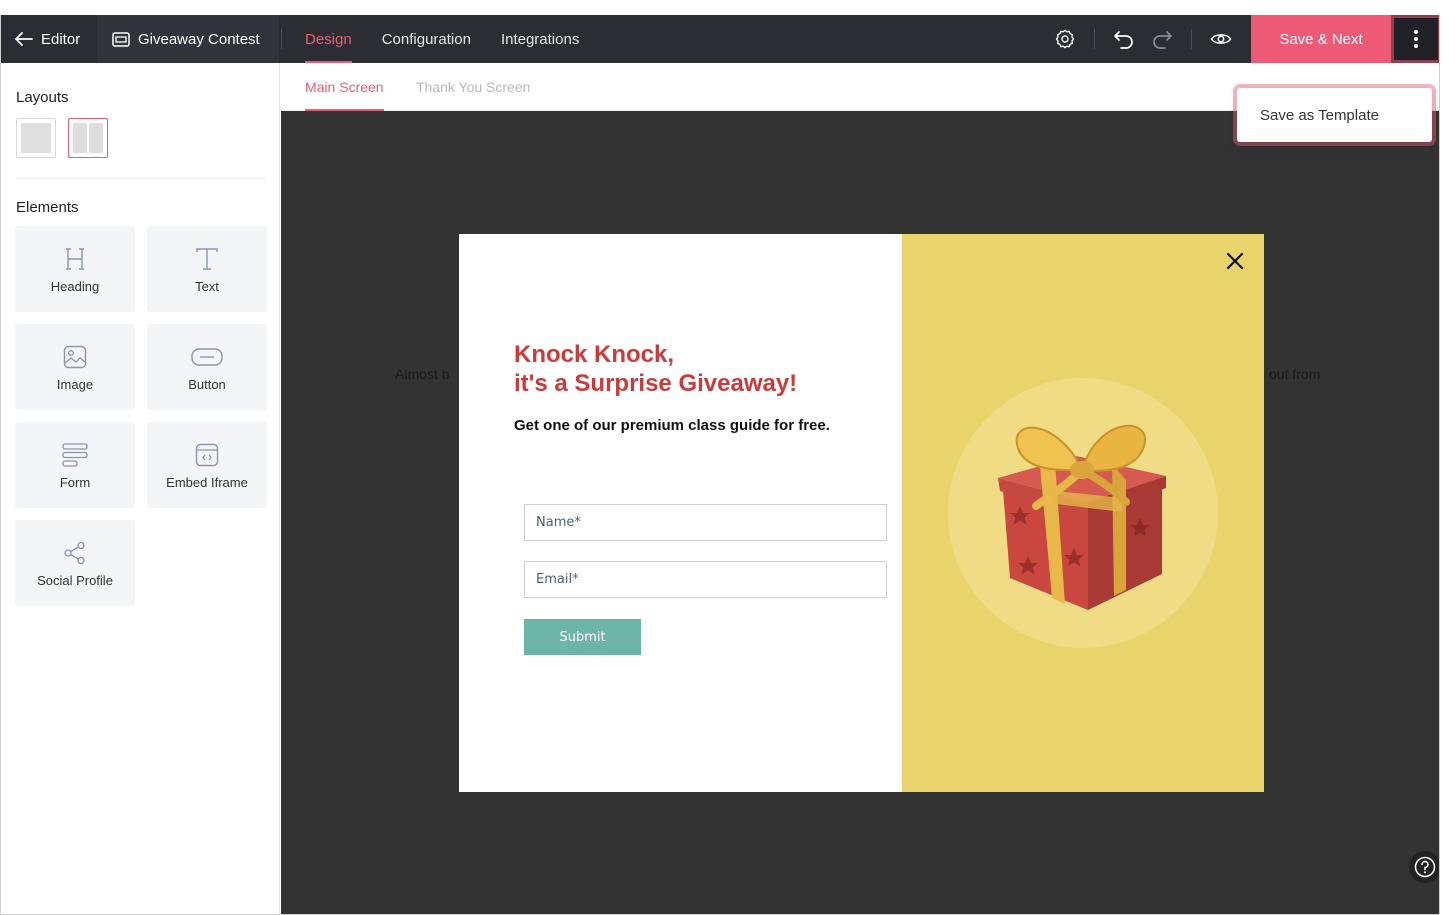 This screenshot has height=915, width=1455. I want to click on elements-title: Elements, so click(47, 207).